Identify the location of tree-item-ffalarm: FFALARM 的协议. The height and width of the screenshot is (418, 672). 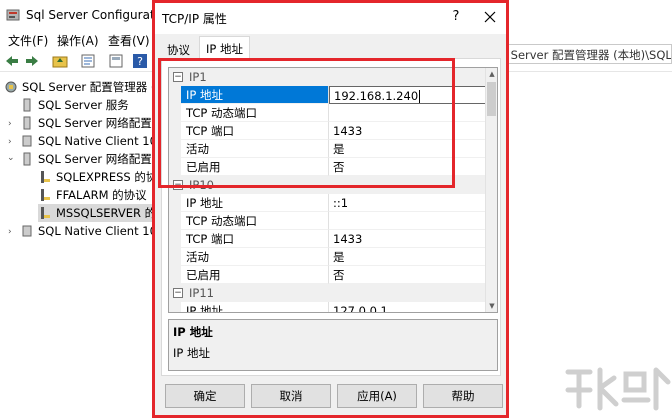
(92, 195).